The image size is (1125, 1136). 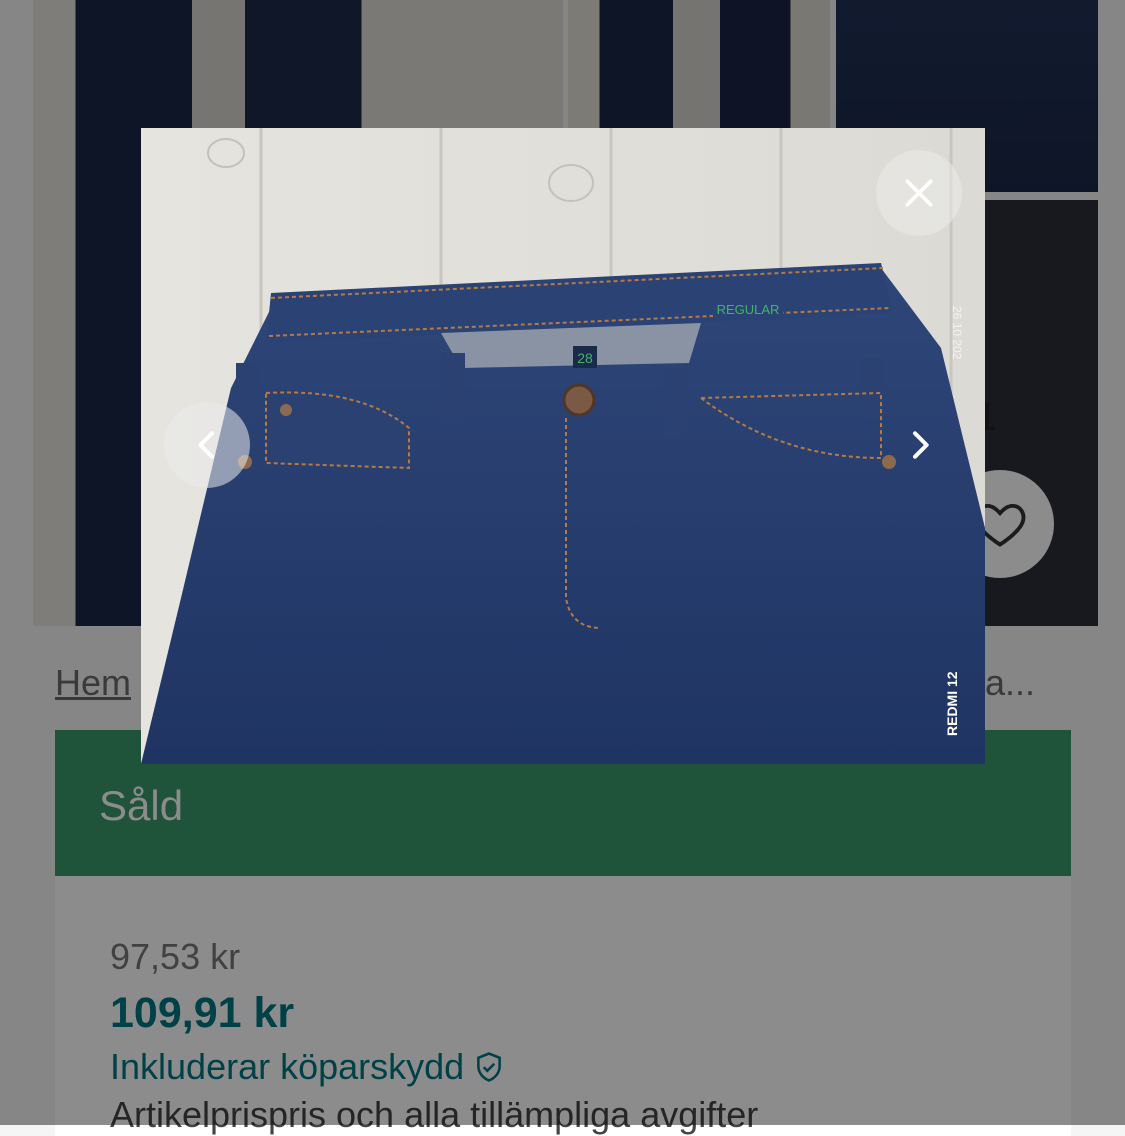 I want to click on chevron-right-icon, so click(x=921, y=445).